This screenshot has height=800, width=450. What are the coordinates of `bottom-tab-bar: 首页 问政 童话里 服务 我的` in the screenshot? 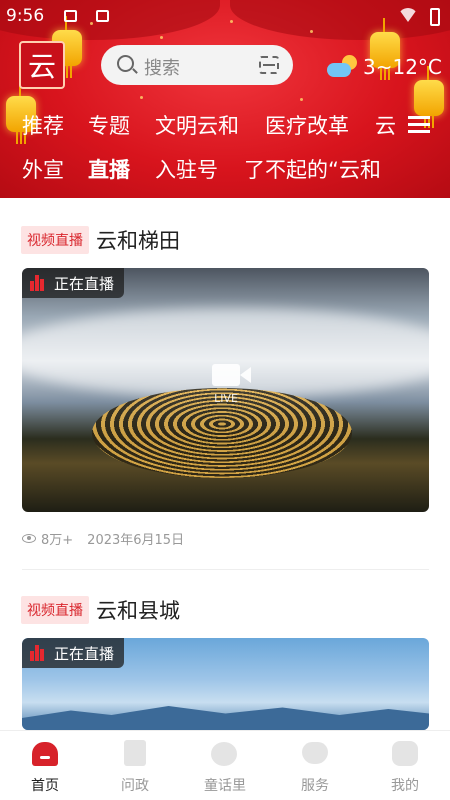 It's located at (225, 765).